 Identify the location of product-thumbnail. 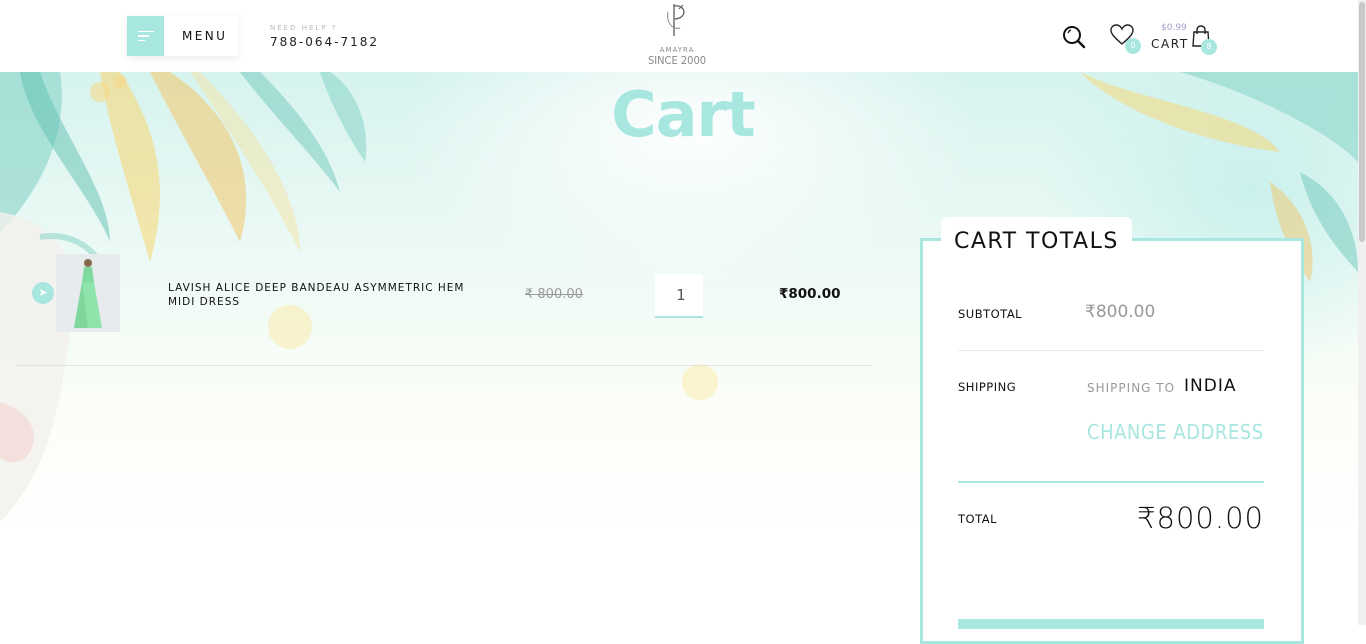
(88, 293).